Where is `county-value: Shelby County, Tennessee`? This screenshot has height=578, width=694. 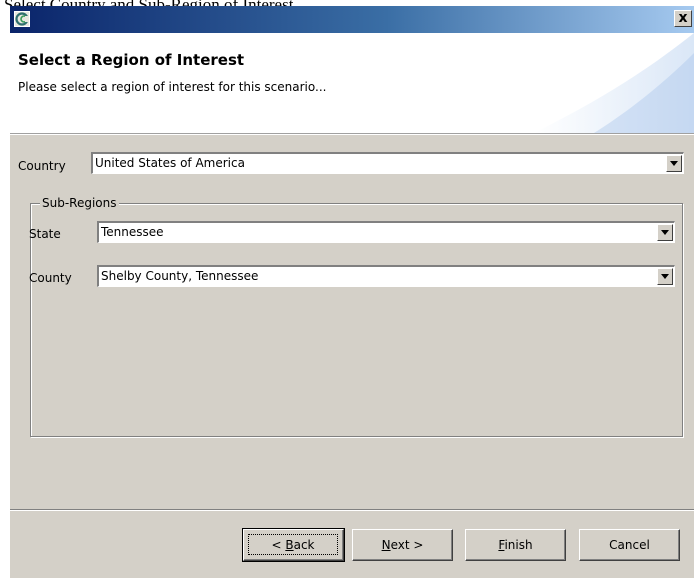 county-value: Shelby County, Tennessee is located at coordinates (180, 276).